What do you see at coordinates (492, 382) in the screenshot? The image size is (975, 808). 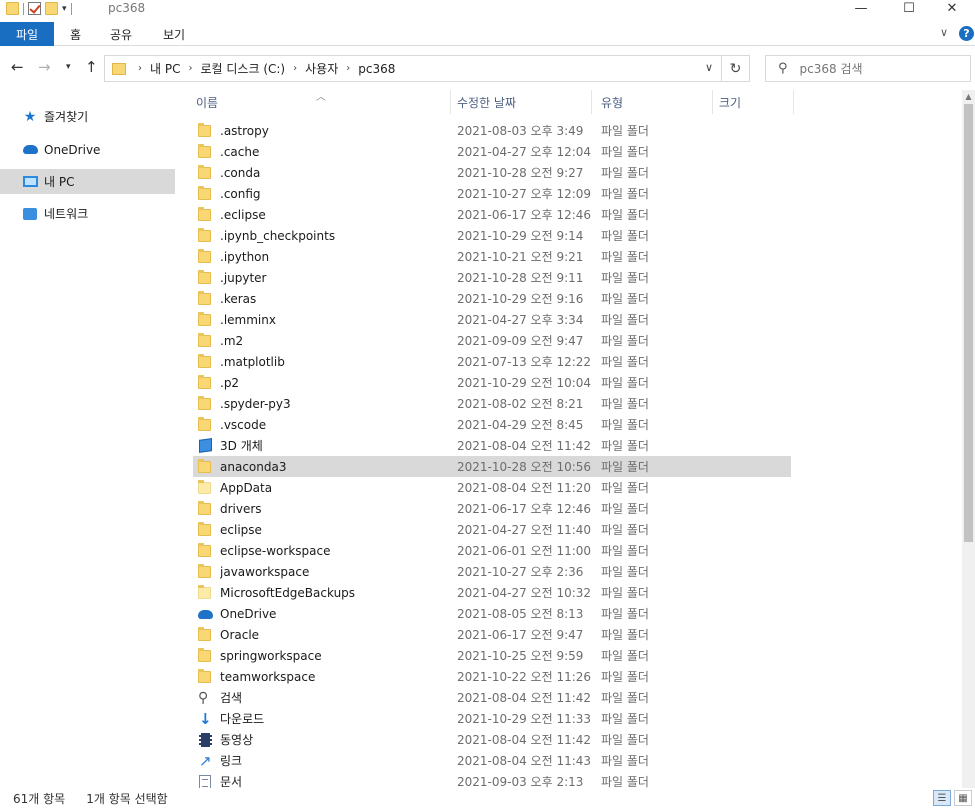 I see `file-row: .p2 2021-10-29 오전 10:04 파일 폴더` at bounding box center [492, 382].